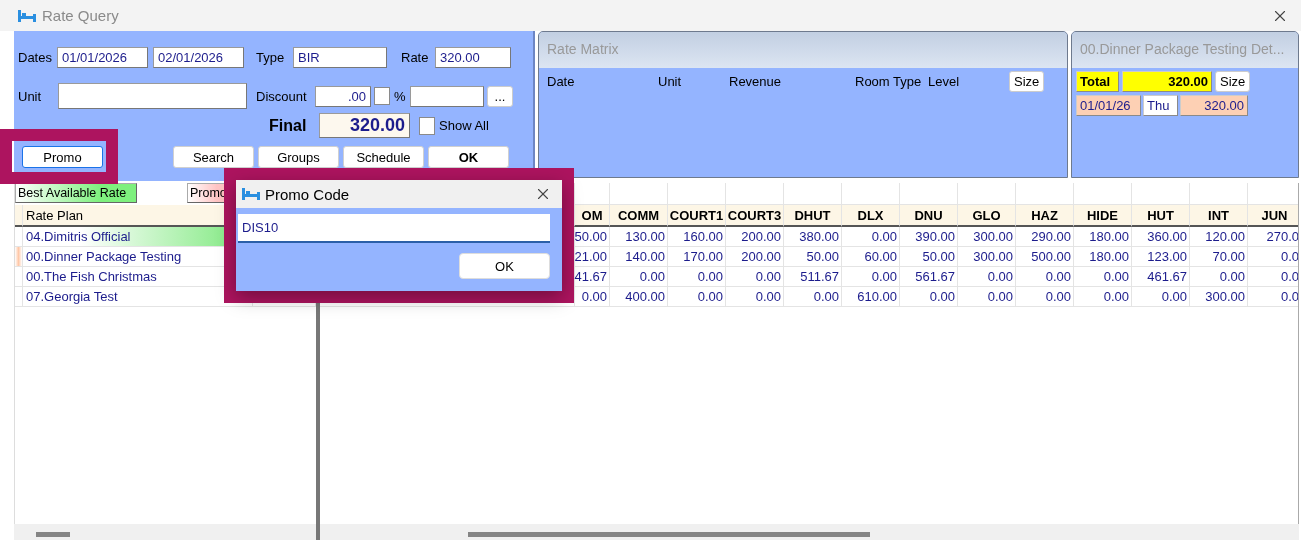 The width and height of the screenshot is (1301, 540). I want to click on rate-cell: 21.00, so click(592, 257).